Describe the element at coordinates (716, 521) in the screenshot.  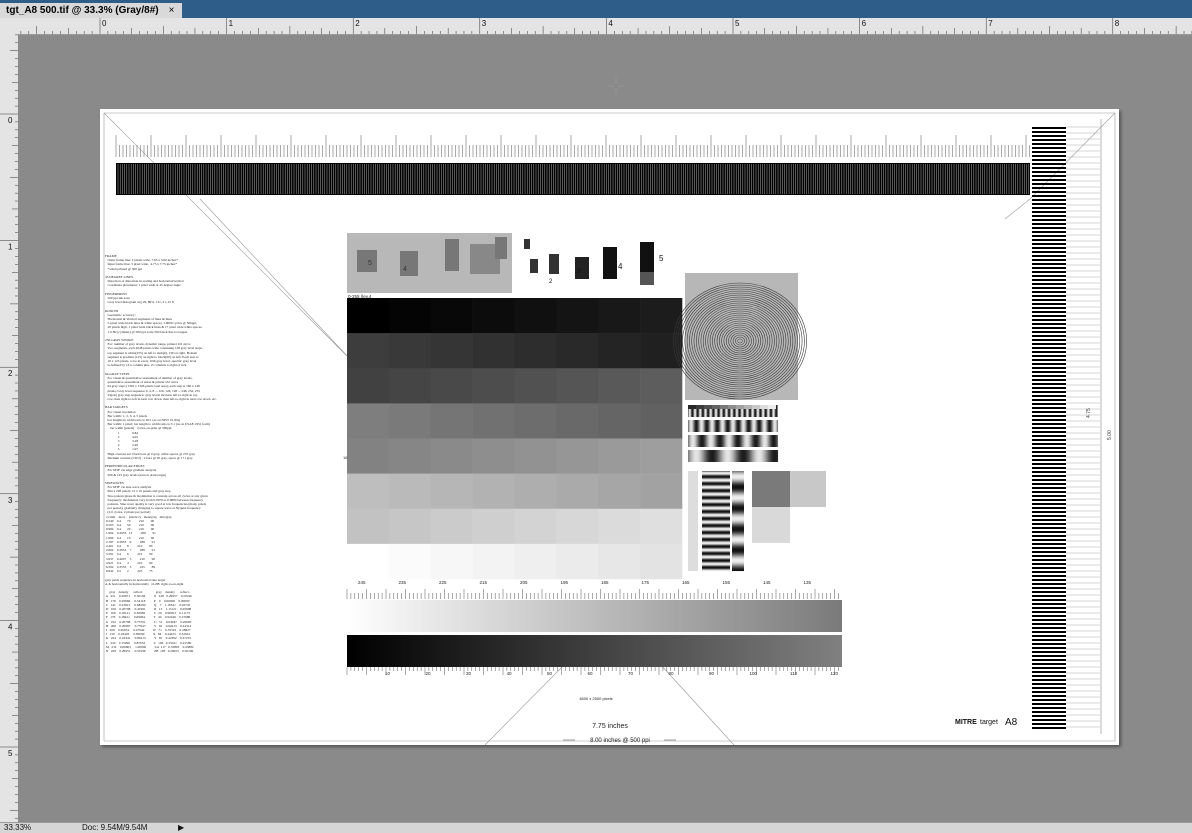
I see `vertical-sine-target` at that location.